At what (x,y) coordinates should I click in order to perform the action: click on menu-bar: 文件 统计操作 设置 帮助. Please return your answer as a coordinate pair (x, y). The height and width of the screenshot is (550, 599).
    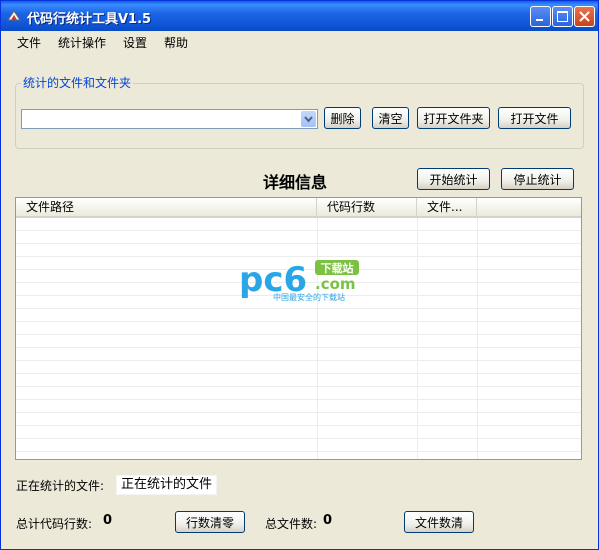
    Looking at the image, I should click on (299, 41).